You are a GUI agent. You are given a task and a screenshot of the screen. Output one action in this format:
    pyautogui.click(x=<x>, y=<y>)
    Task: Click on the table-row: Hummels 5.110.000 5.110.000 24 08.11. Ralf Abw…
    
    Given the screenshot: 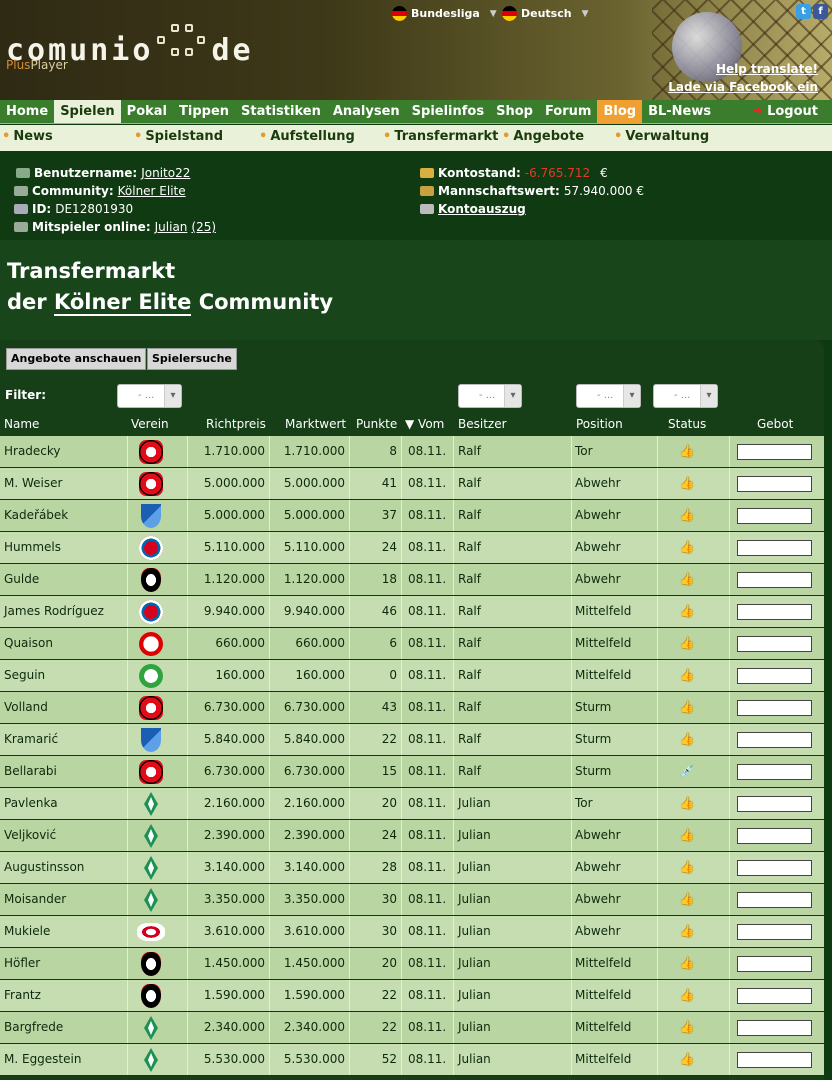 What is the action you would take?
    pyautogui.click(x=412, y=548)
    